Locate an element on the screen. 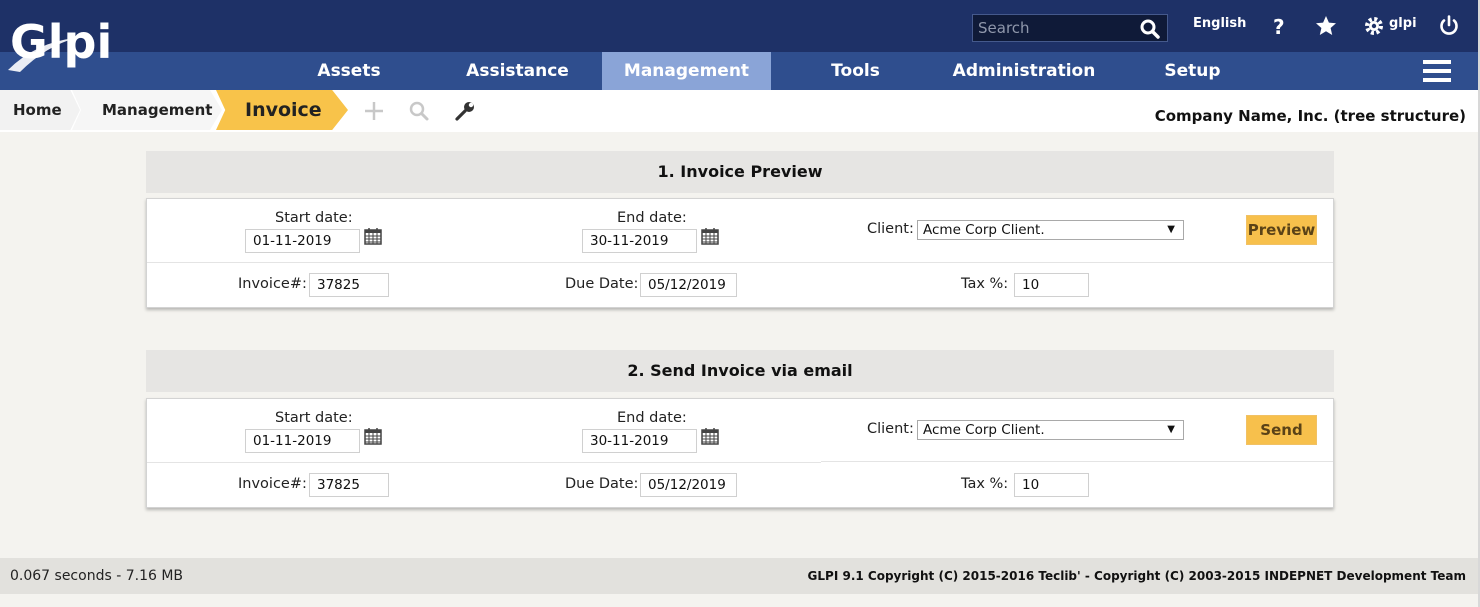 The image size is (1480, 607). power-icon is located at coordinates (1449, 26).